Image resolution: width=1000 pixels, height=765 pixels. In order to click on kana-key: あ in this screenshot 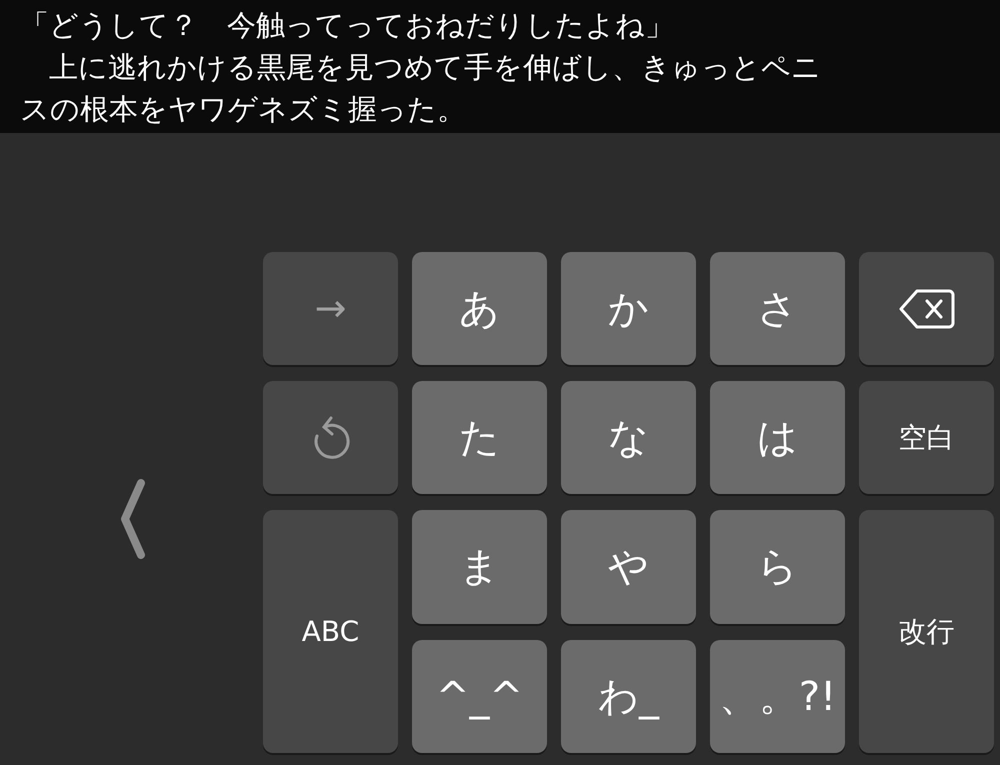, I will do `click(479, 308)`.